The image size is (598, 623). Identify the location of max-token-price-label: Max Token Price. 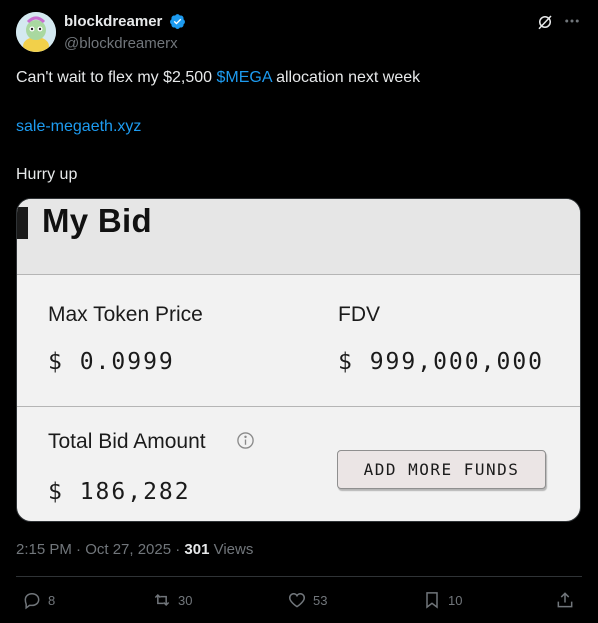
(125, 314).